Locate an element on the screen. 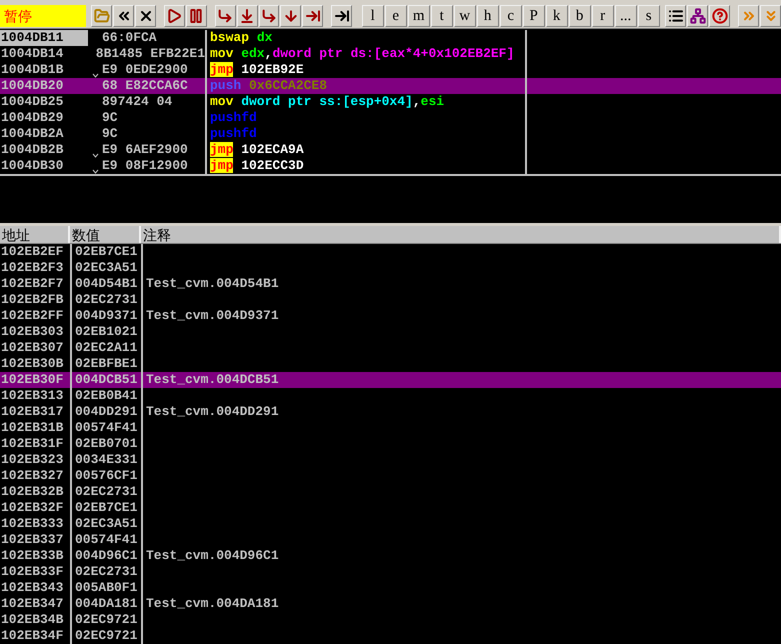  step-into-button is located at coordinates (225, 16).